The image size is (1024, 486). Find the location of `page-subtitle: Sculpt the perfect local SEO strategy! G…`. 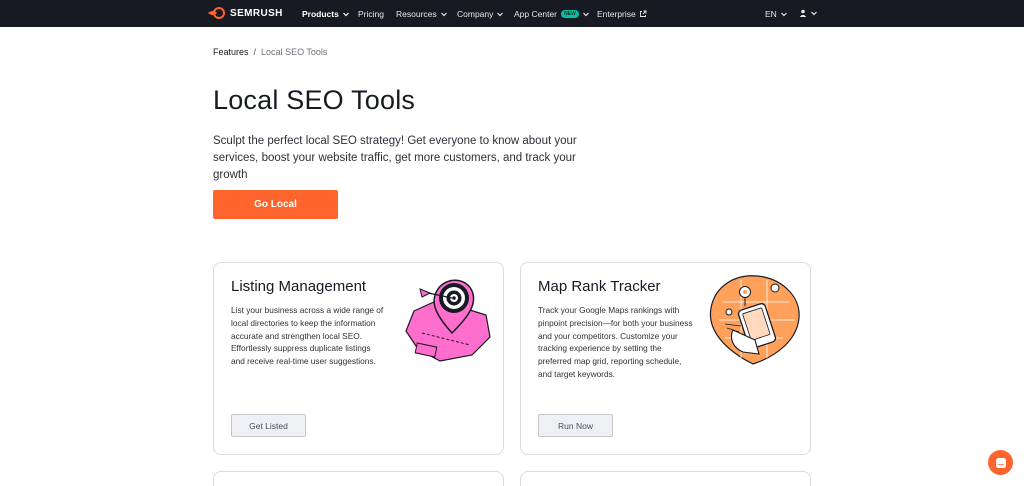

page-subtitle: Sculpt the perfect local SEO strategy! G… is located at coordinates (395, 158).